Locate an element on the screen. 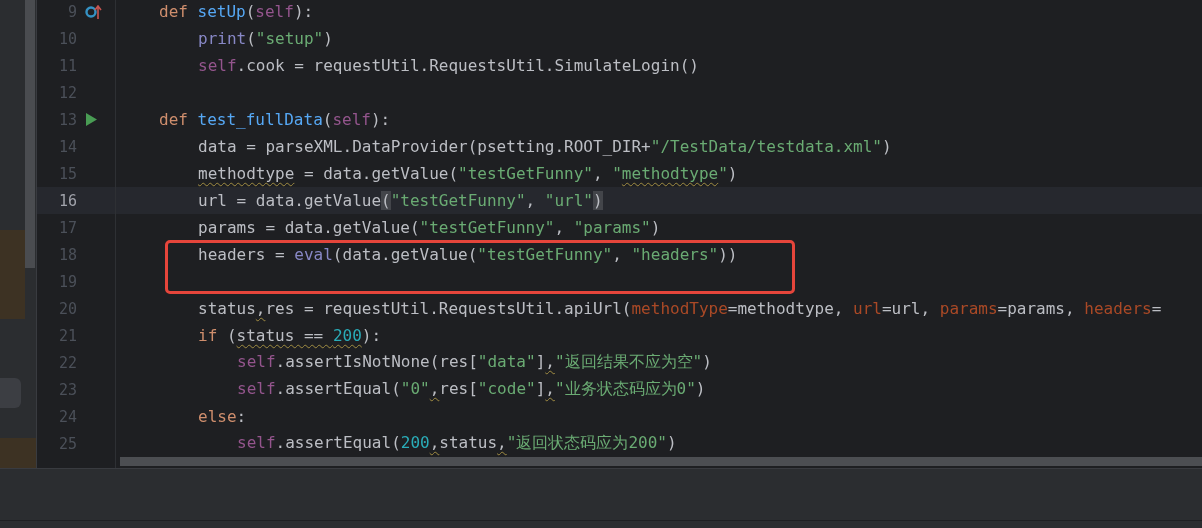 Image resolution: width=1202 pixels, height=528 pixels. override-icon is located at coordinates (94, 11).